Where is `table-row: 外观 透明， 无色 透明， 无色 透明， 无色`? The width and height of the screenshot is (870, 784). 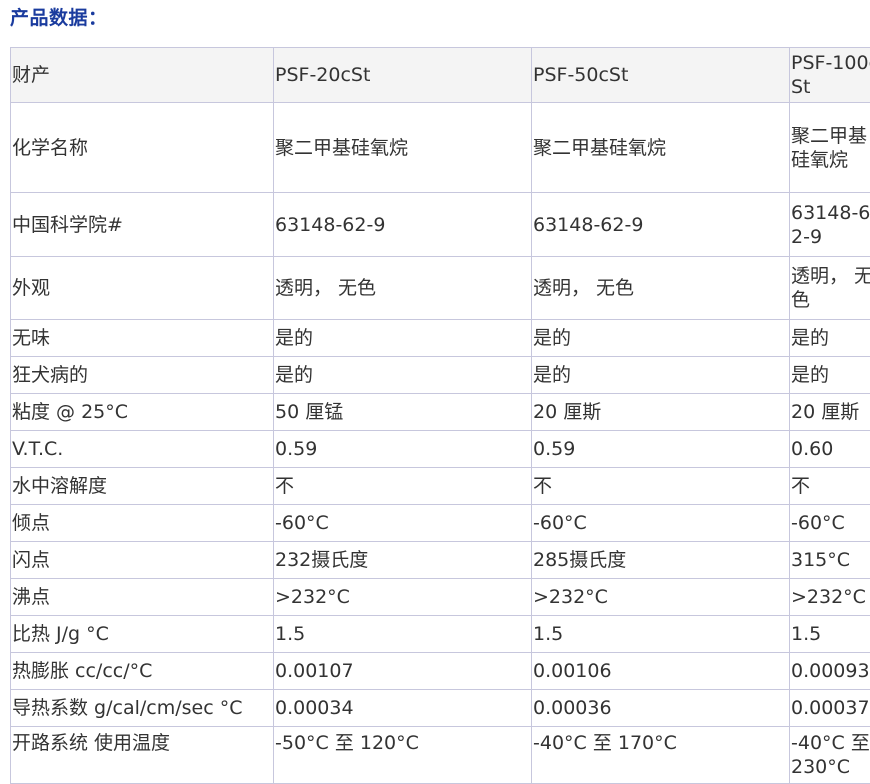
table-row: 外观 透明， 无色 透明， 无色 透明， 无色 is located at coordinates (440, 288).